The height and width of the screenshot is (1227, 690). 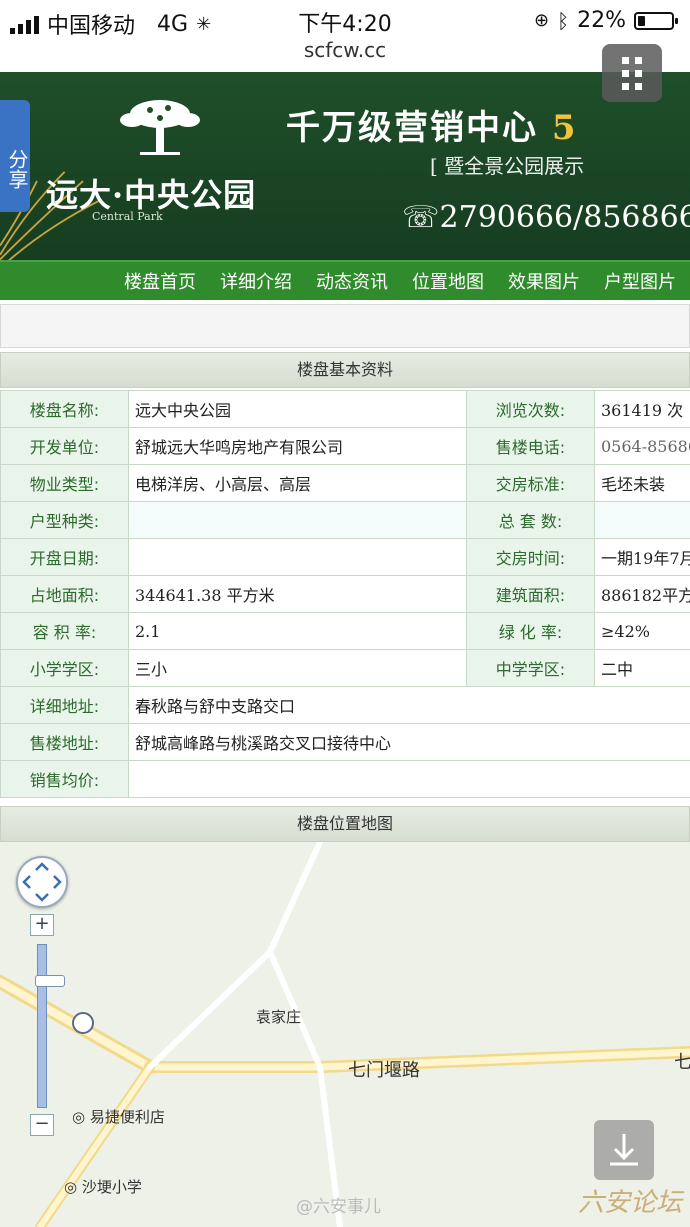 I want to click on table-row: 户型种类: 总 套 数:, so click(x=345, y=520).